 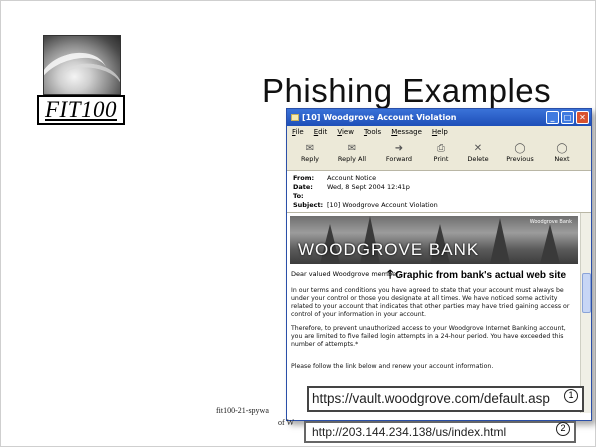 I want to click on menu-edit: Edit, so click(x=321, y=132).